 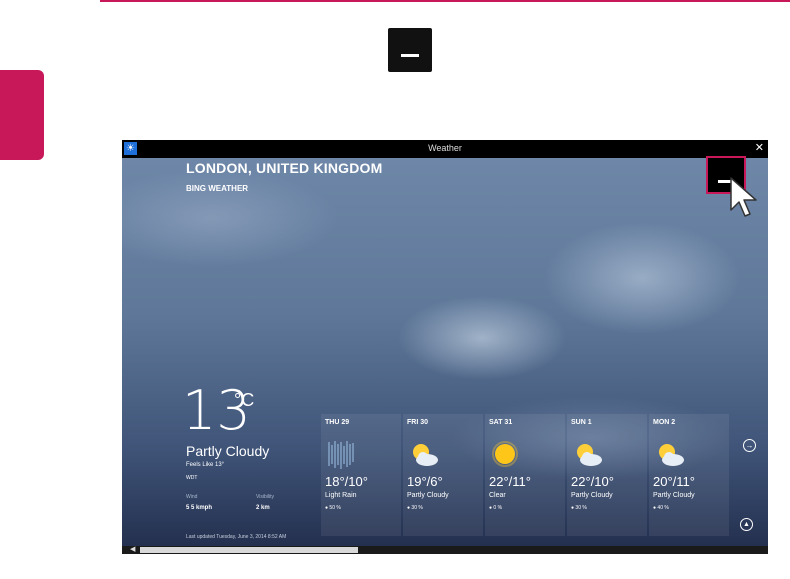 I want to click on provider-name: BING WEATHER, so click(x=217, y=188).